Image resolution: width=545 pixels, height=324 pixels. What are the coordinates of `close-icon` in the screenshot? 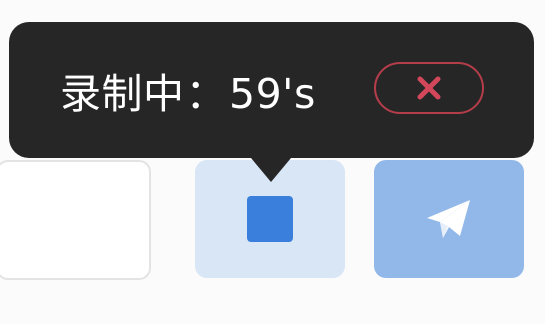 It's located at (429, 88).